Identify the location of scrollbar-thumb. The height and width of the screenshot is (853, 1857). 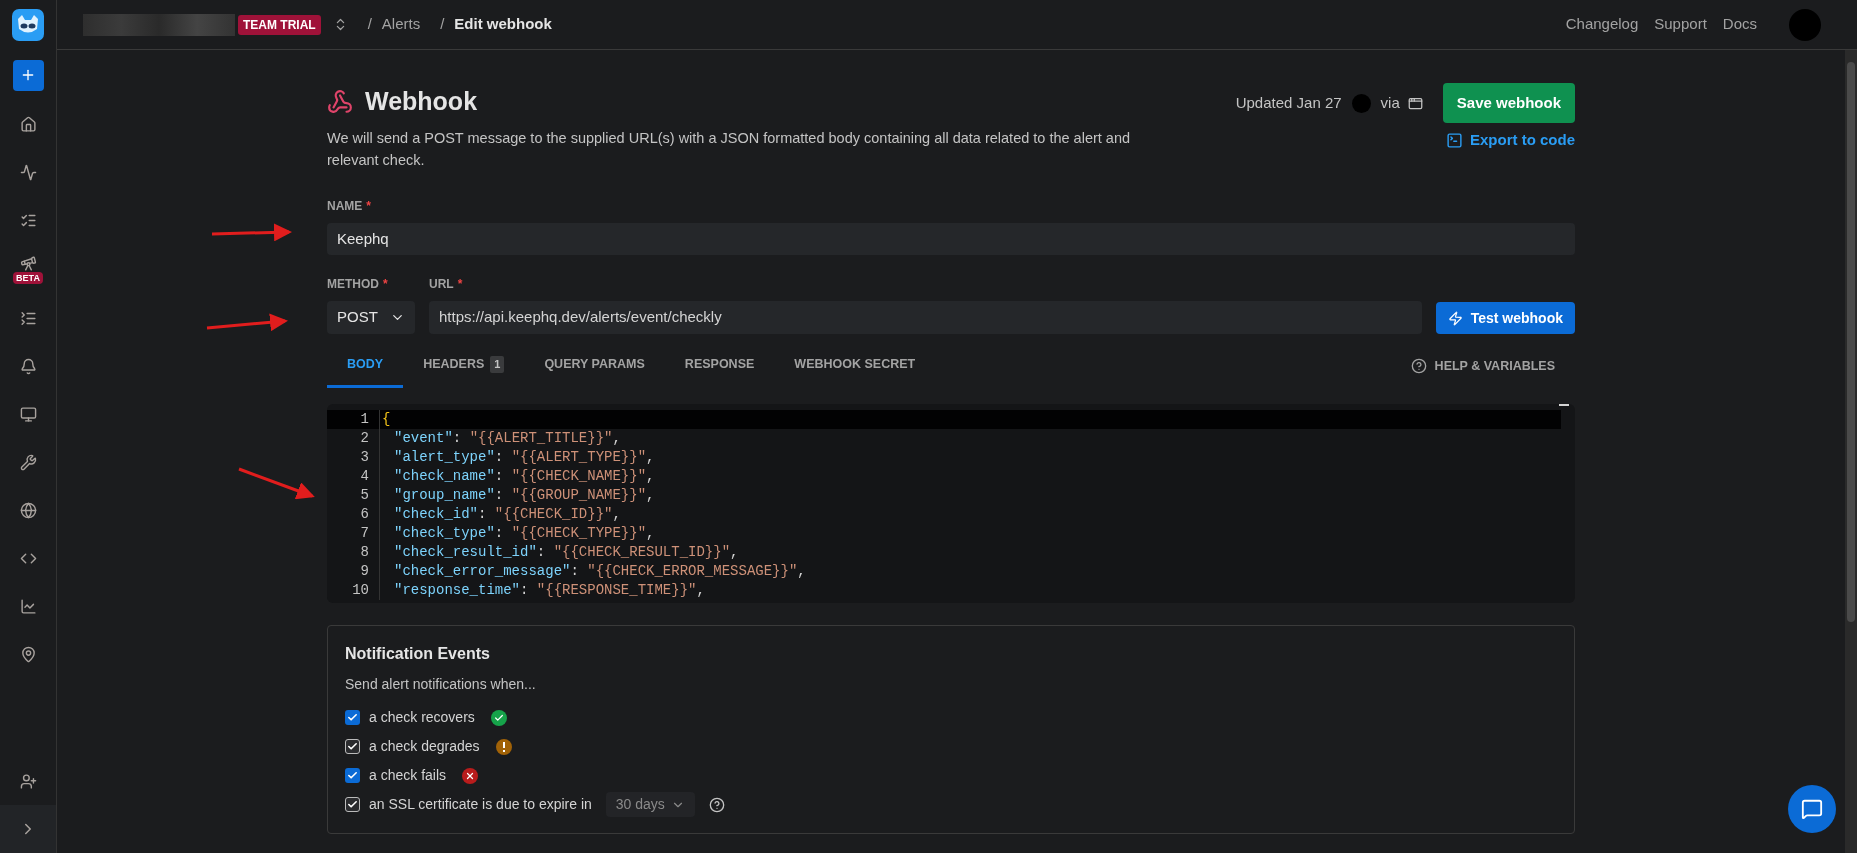
(1851, 342).